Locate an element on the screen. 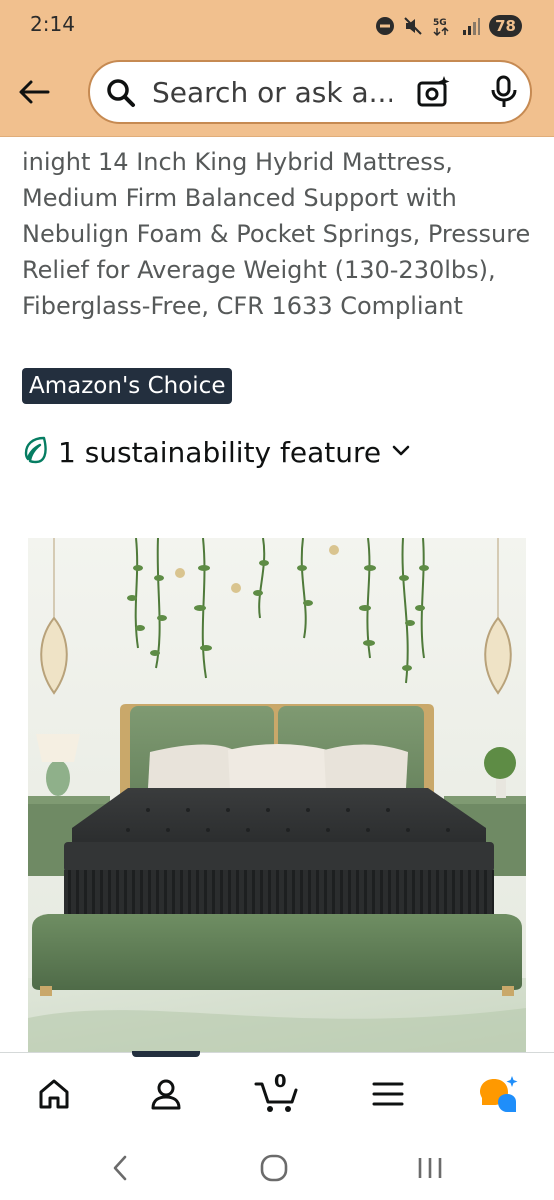 This screenshot has height=1200, width=554. home-icon is located at coordinates (54, 1094).